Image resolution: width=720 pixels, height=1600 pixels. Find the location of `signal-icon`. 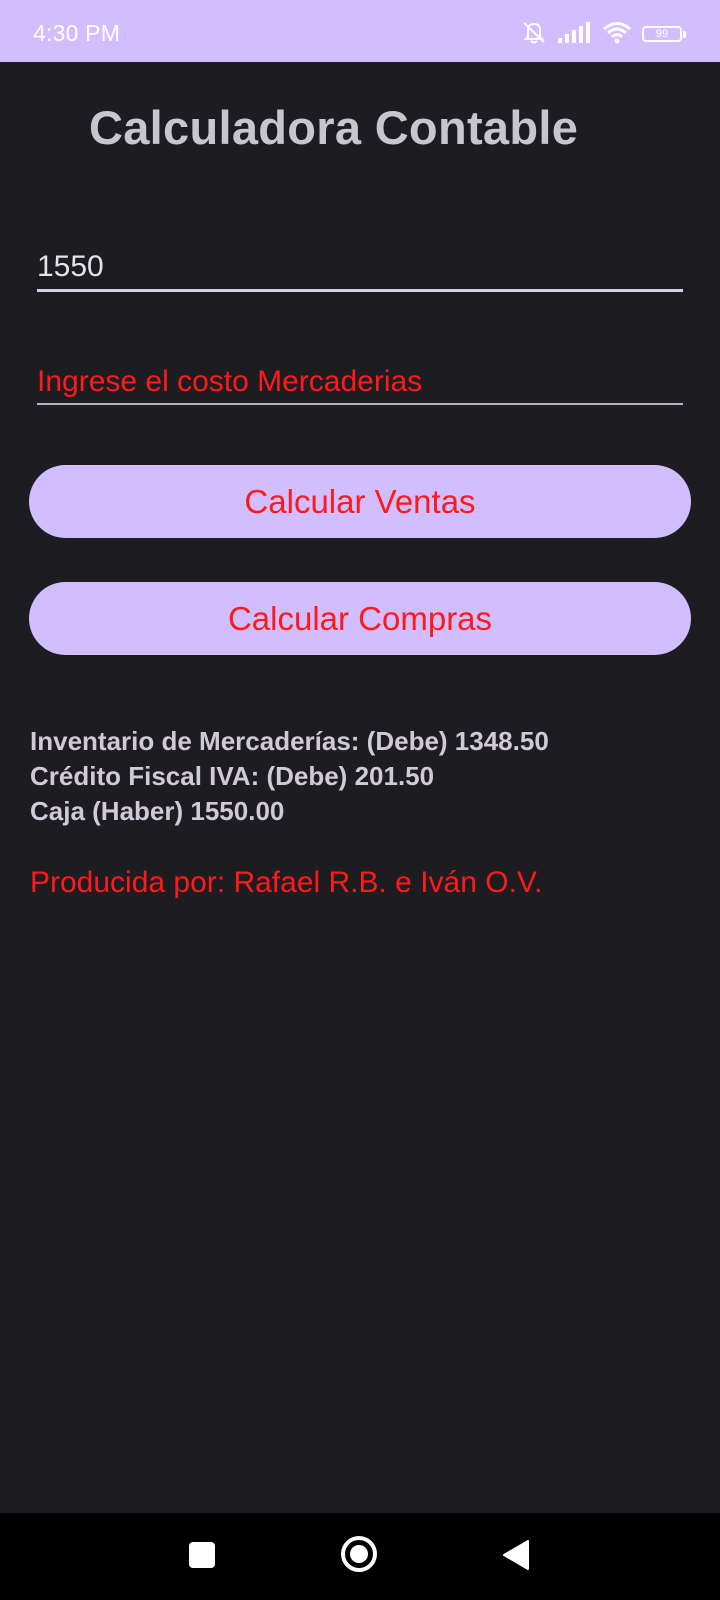

signal-icon is located at coordinates (575, 34).